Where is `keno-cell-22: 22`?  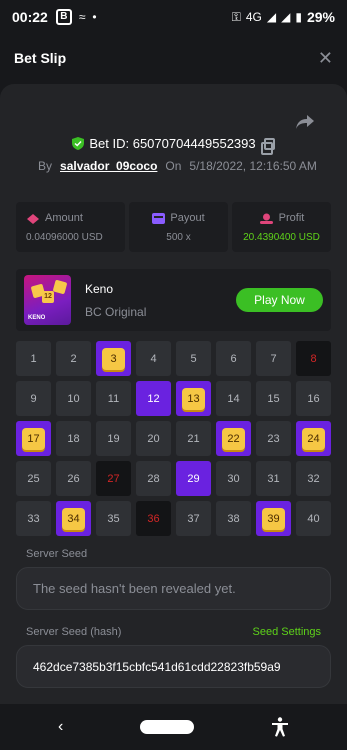
keno-cell-22: 22 is located at coordinates (233, 438).